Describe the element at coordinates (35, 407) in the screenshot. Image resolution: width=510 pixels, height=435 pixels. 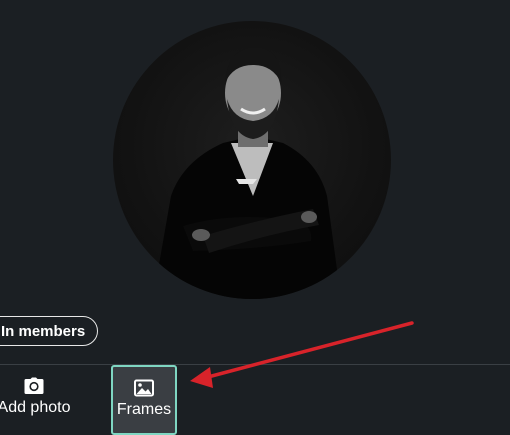
I see `add-photo-label: Add photo` at that location.